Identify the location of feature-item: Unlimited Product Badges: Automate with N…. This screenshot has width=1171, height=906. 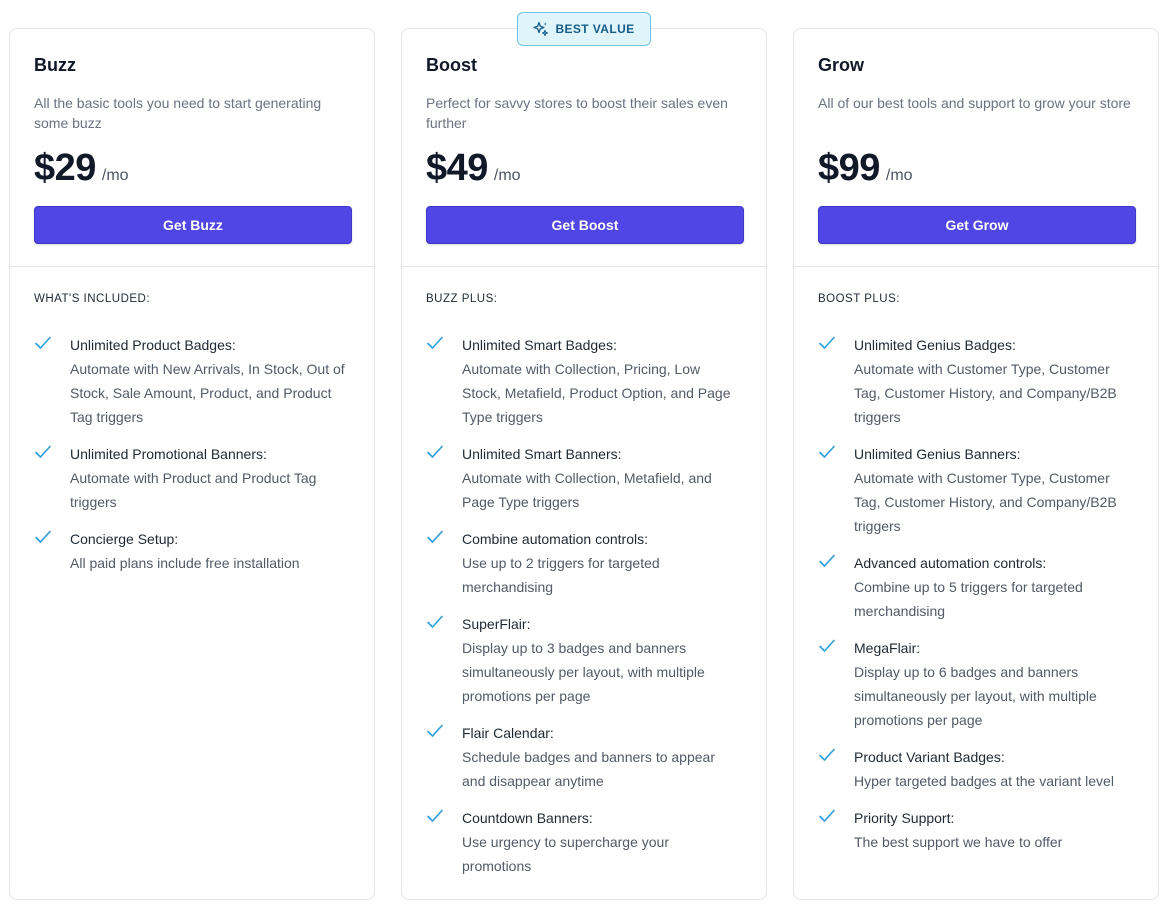
(192, 381).